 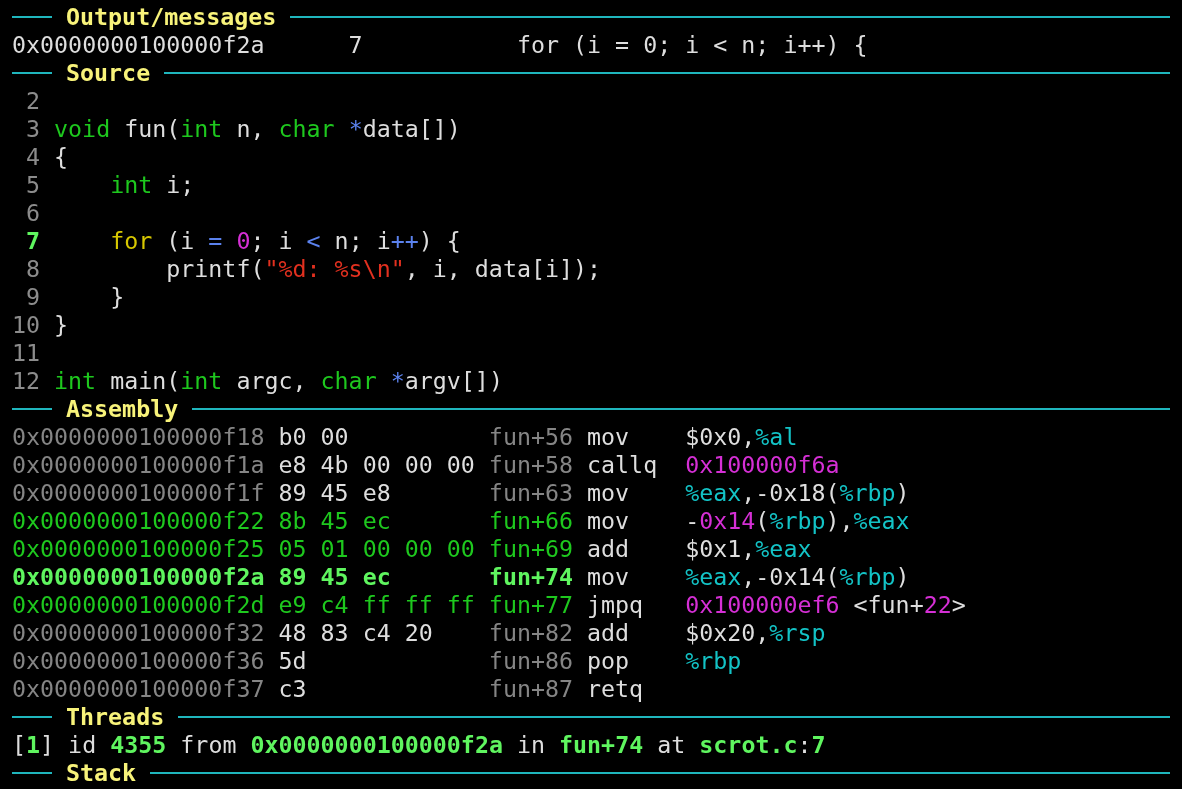 What do you see at coordinates (33, 213) in the screenshot?
I see `line-number: 6` at bounding box center [33, 213].